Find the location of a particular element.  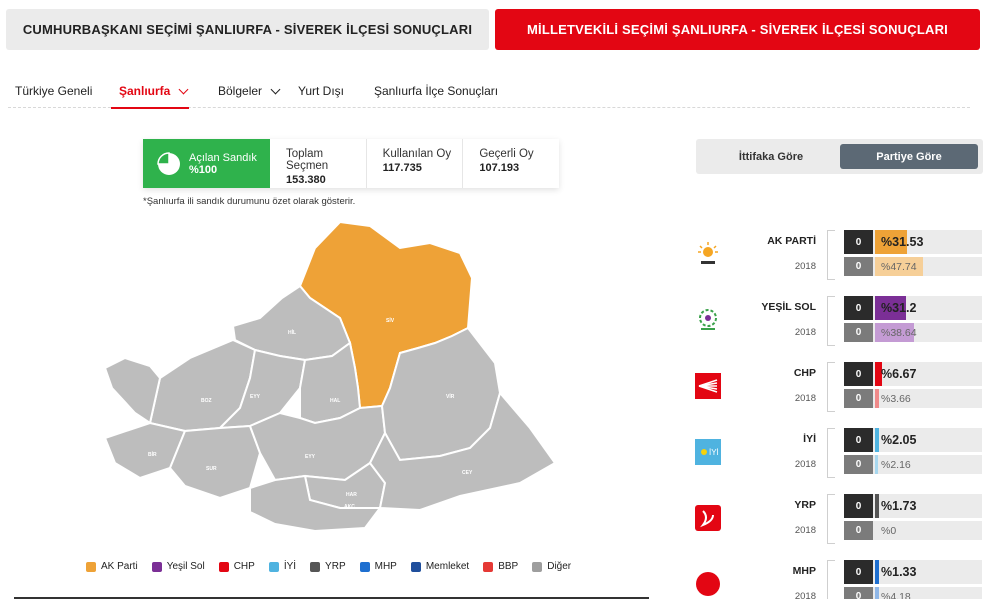

by-party-tab: Partiye Göre is located at coordinates (909, 156).